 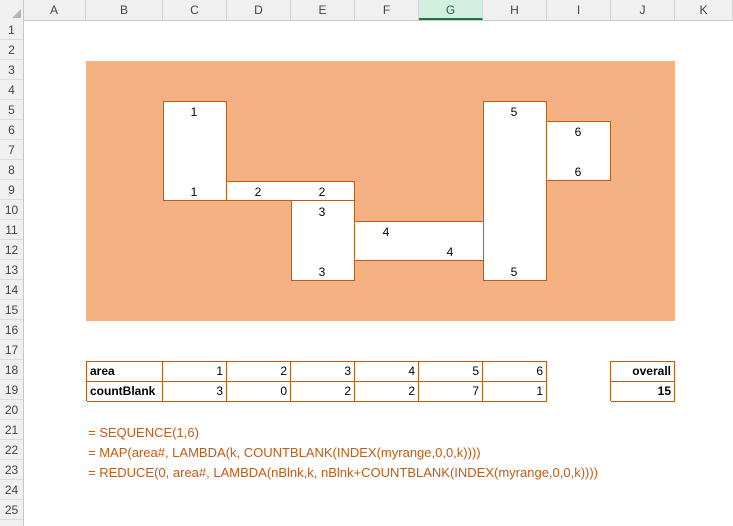 I want to click on row-header-10: 10, so click(x=11, y=210).